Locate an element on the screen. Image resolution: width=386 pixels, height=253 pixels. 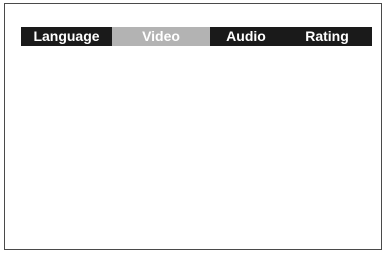
tab-language: Language is located at coordinates (66, 36).